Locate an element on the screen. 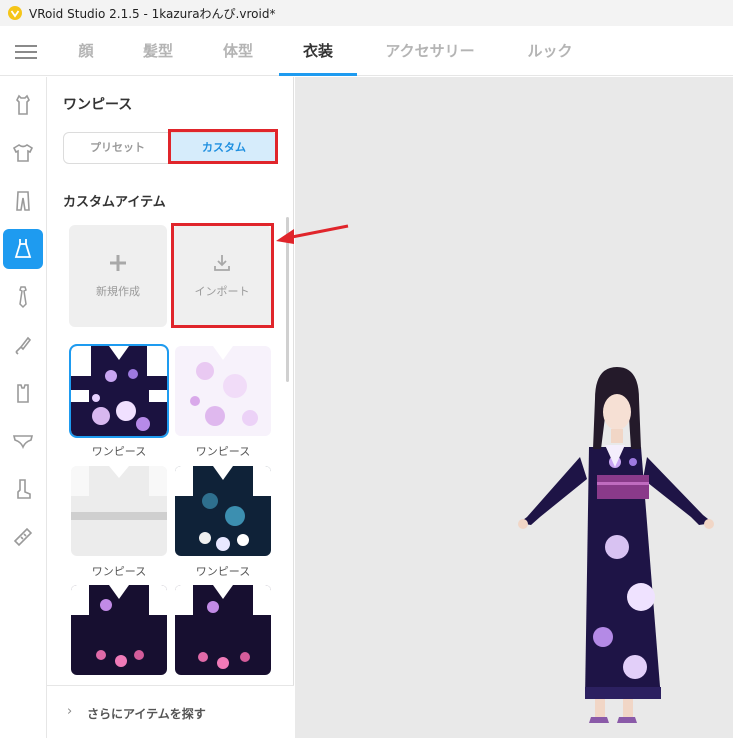 The image size is (733, 738). new-item-label: 新規作成 is located at coordinates (118, 291).